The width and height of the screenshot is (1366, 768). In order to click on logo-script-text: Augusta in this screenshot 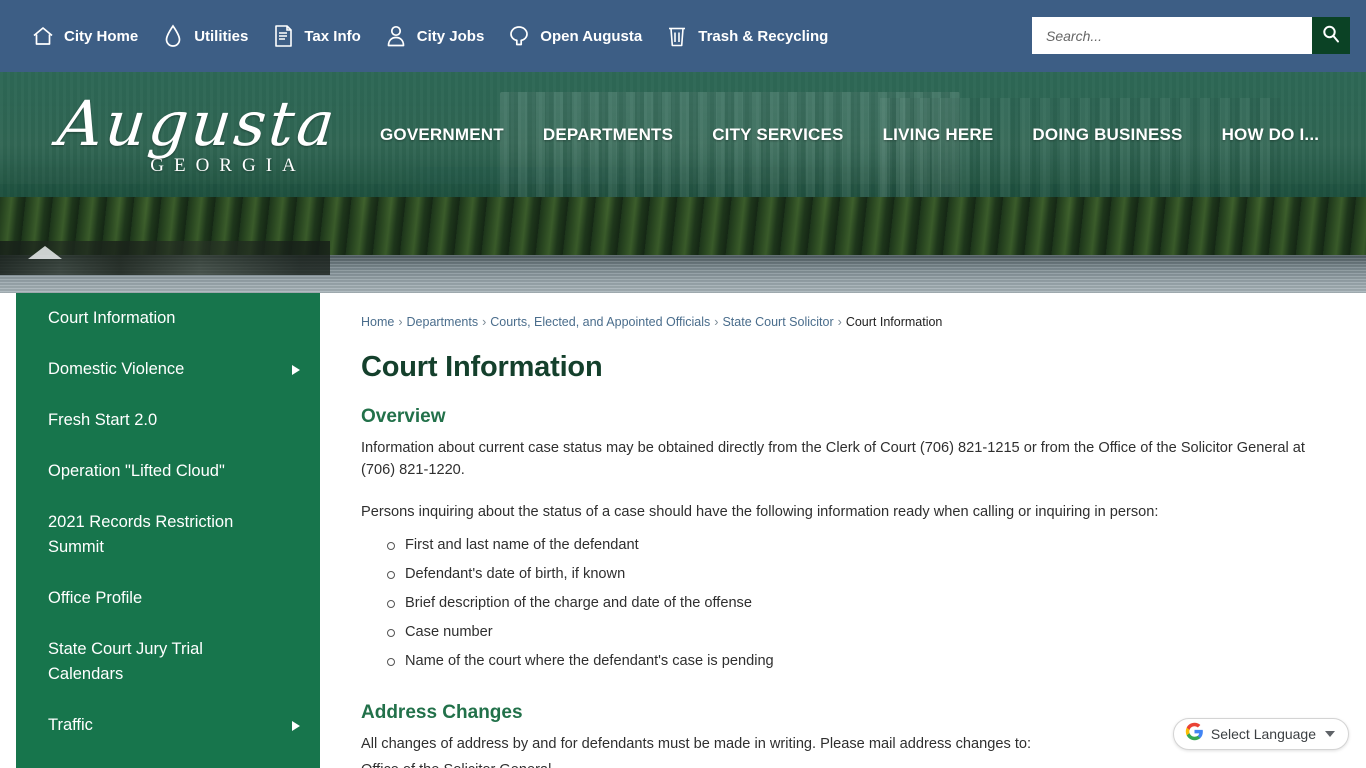, I will do `click(198, 123)`.